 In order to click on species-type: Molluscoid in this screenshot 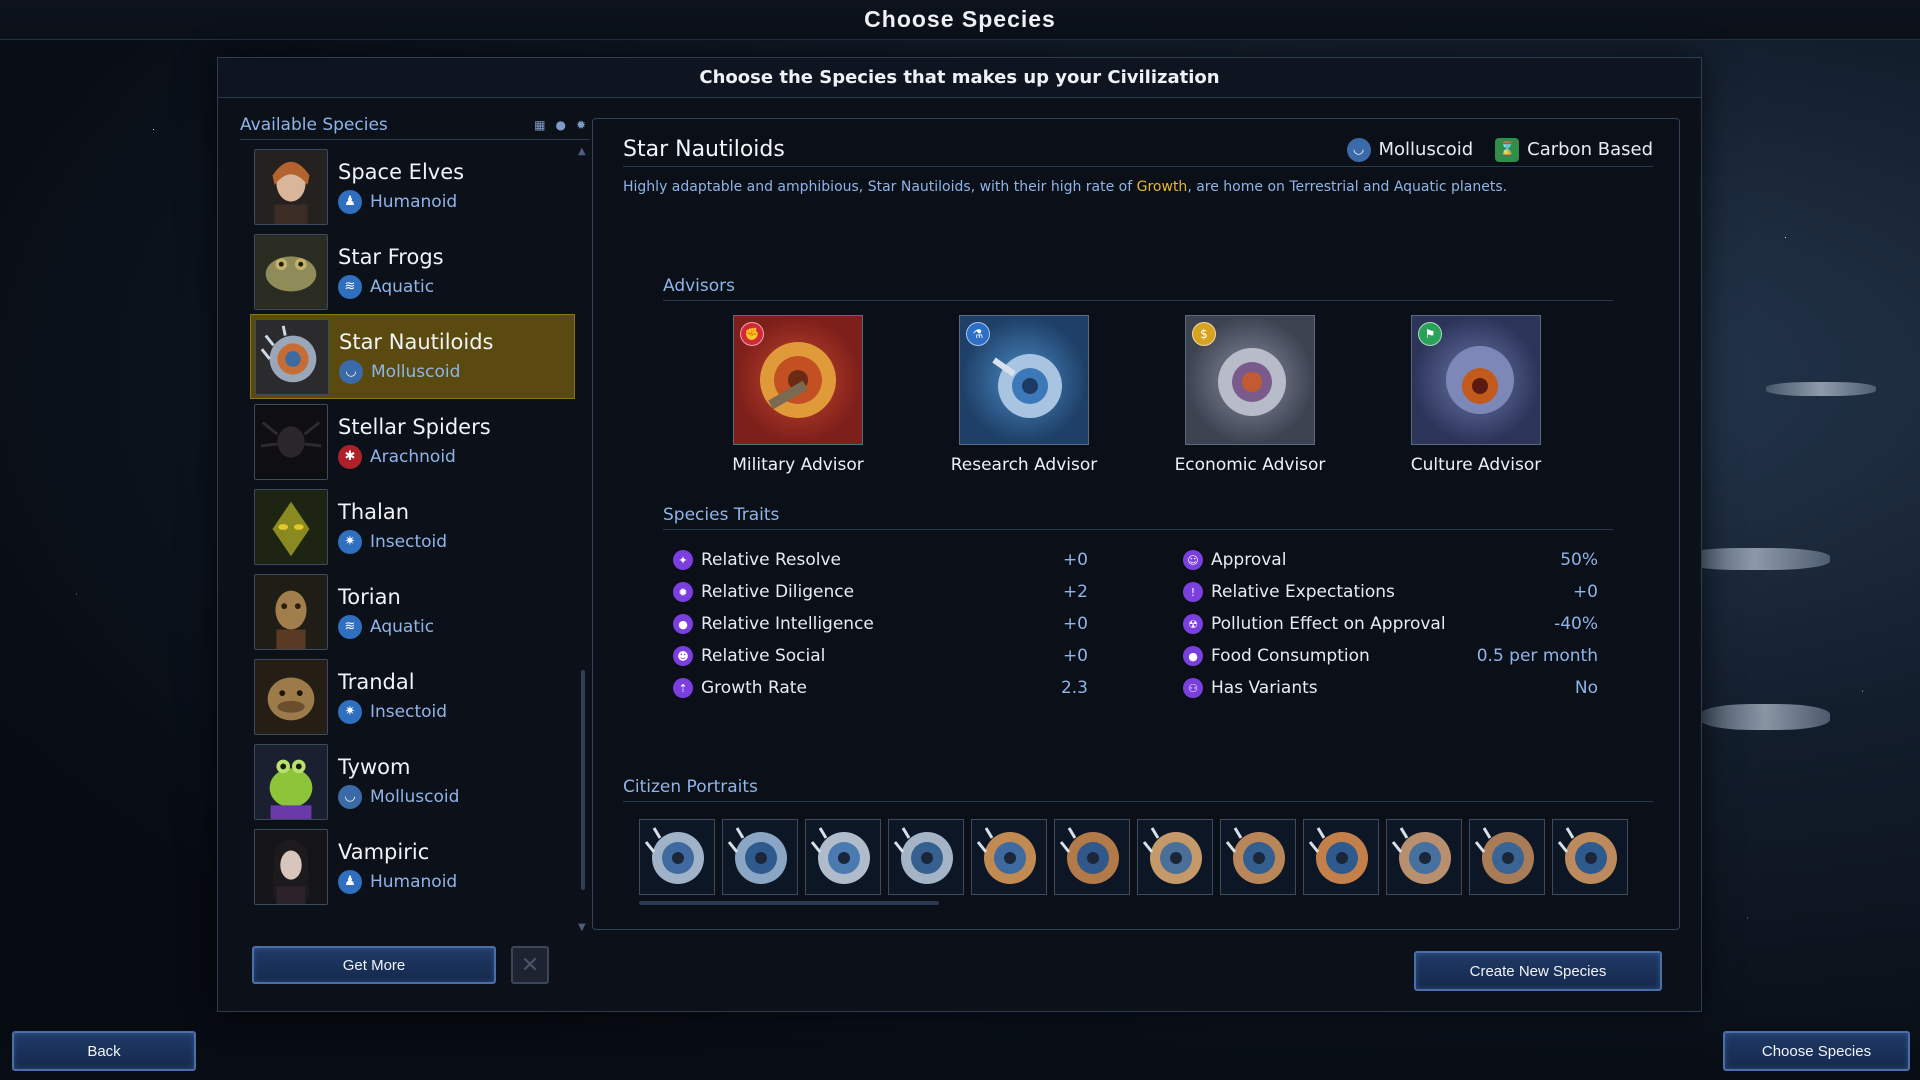, I will do `click(415, 796)`.